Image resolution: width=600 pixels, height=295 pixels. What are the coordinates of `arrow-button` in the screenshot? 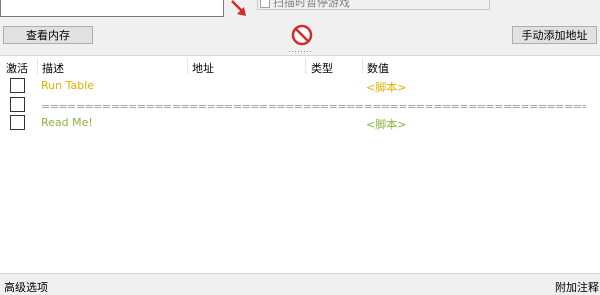 It's located at (239, 9).